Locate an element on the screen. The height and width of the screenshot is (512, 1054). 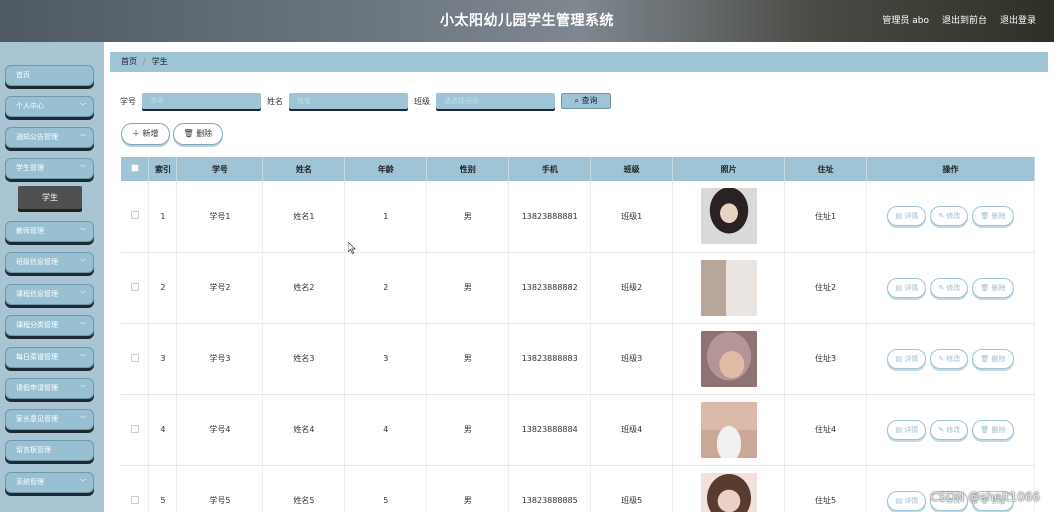
batch-delete-button: 🗑 删除 is located at coordinates (198, 134).